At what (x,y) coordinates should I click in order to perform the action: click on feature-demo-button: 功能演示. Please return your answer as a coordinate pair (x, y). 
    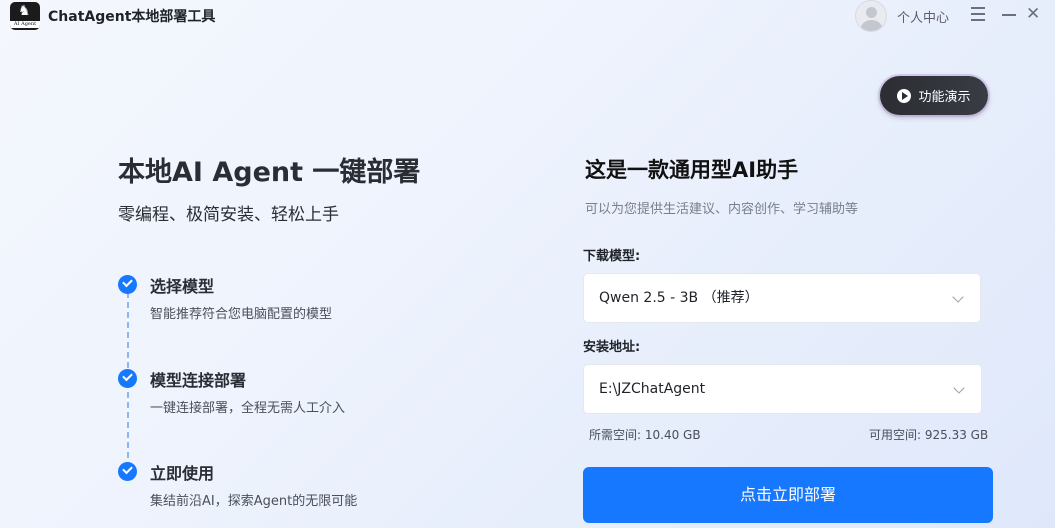
    Looking at the image, I should click on (934, 95).